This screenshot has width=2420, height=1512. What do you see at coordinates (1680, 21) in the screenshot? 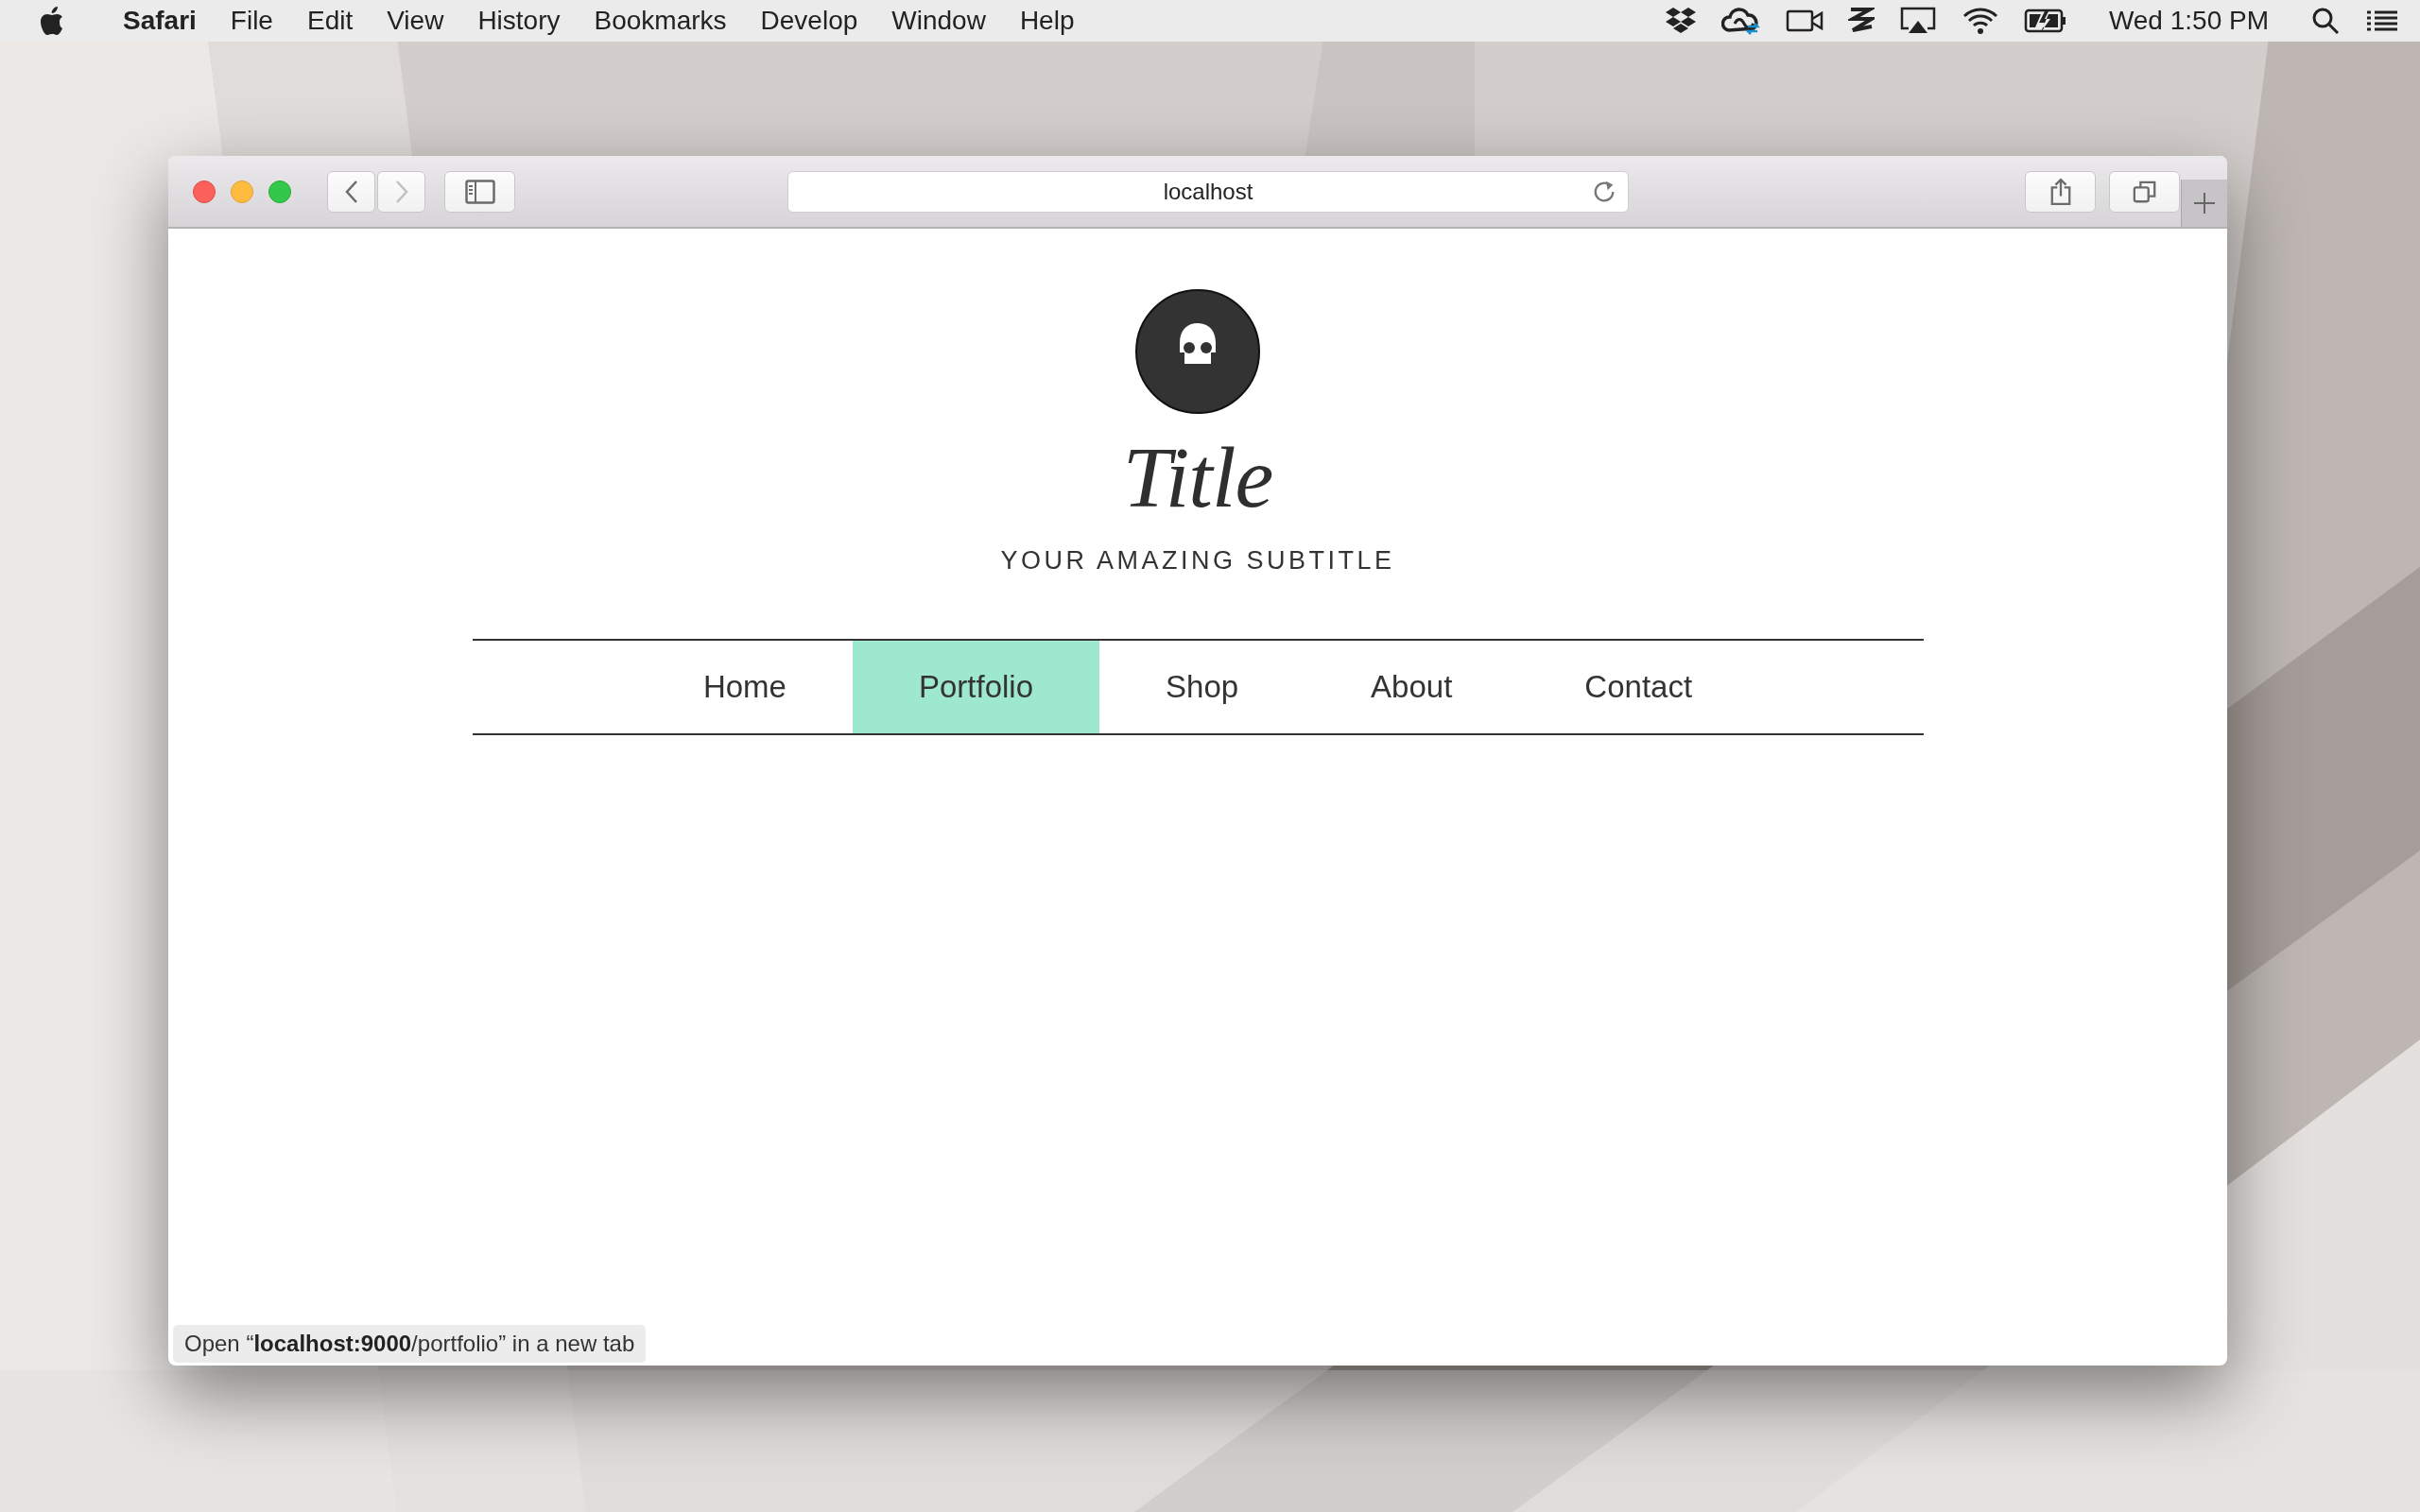
I see `dropbox-icon` at bounding box center [1680, 21].